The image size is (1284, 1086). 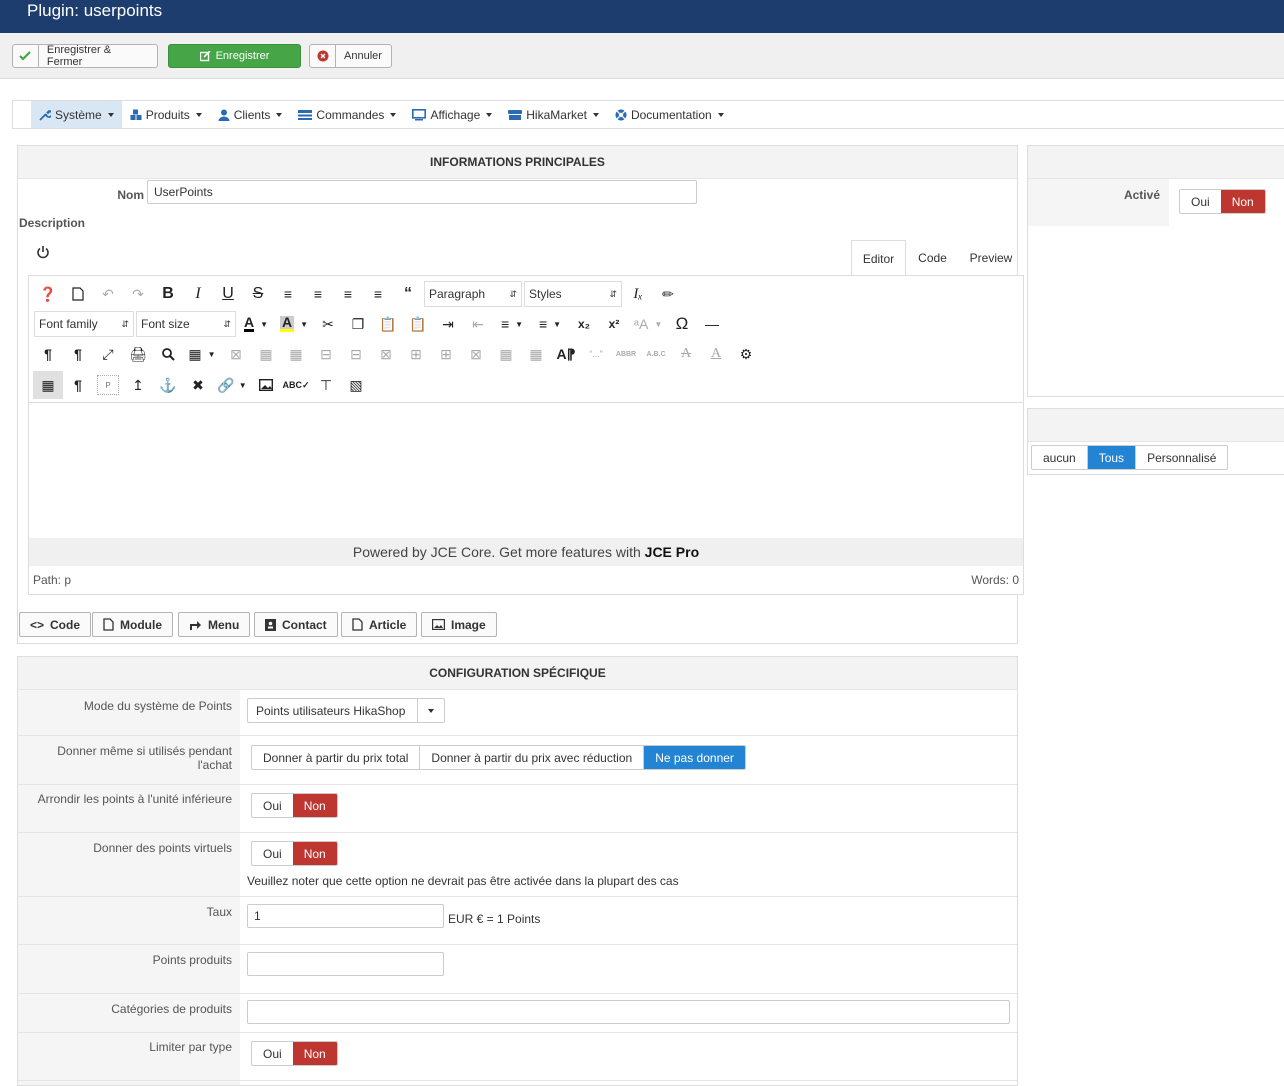 What do you see at coordinates (682, 324) in the screenshot?
I see `special-char-icon: Ω` at bounding box center [682, 324].